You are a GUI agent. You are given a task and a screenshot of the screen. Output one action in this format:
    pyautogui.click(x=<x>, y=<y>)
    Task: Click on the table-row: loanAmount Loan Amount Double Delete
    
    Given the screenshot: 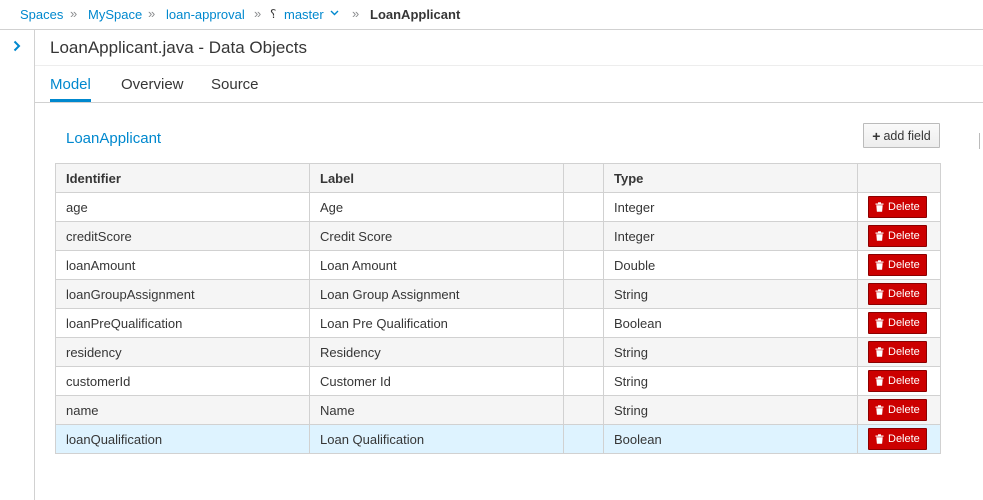 What is the action you would take?
    pyautogui.click(x=498, y=265)
    